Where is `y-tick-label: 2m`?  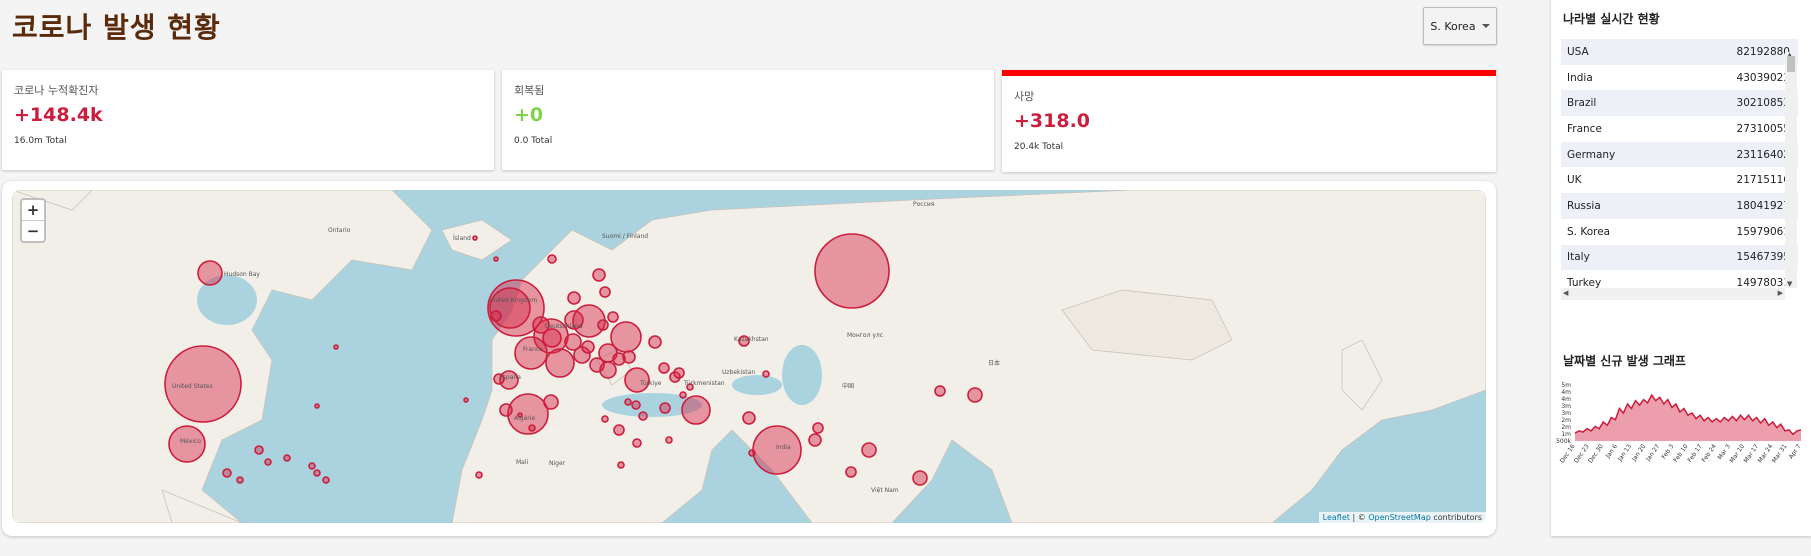
y-tick-label: 2m is located at coordinates (1566, 420).